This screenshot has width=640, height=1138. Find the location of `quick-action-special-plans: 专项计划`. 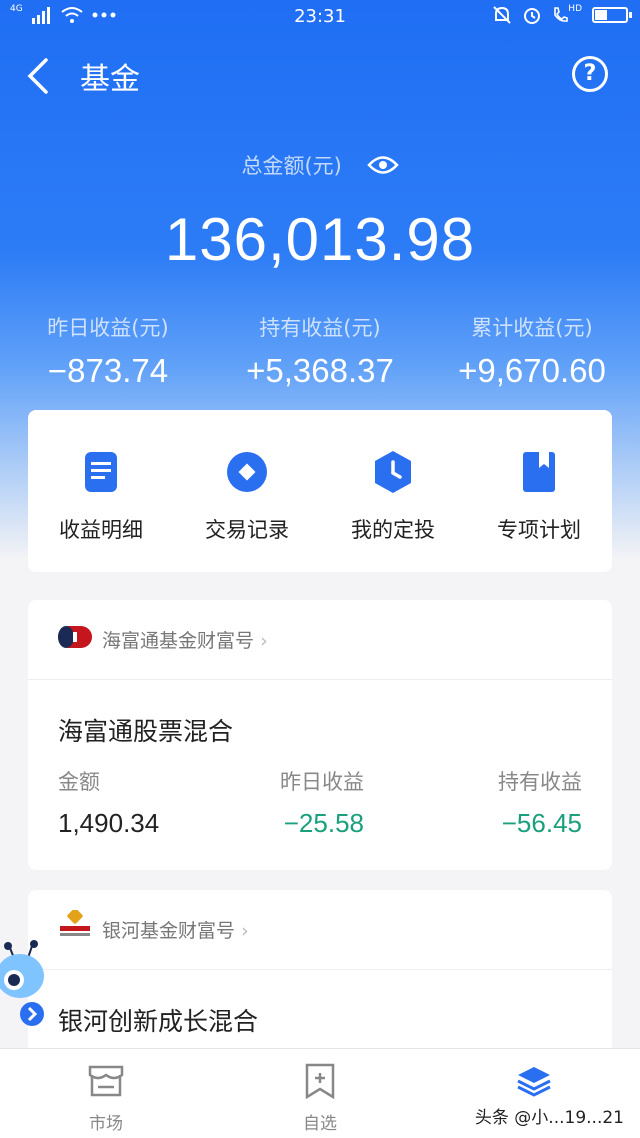

quick-action-special-plans: 专项计划 is located at coordinates (539, 497).